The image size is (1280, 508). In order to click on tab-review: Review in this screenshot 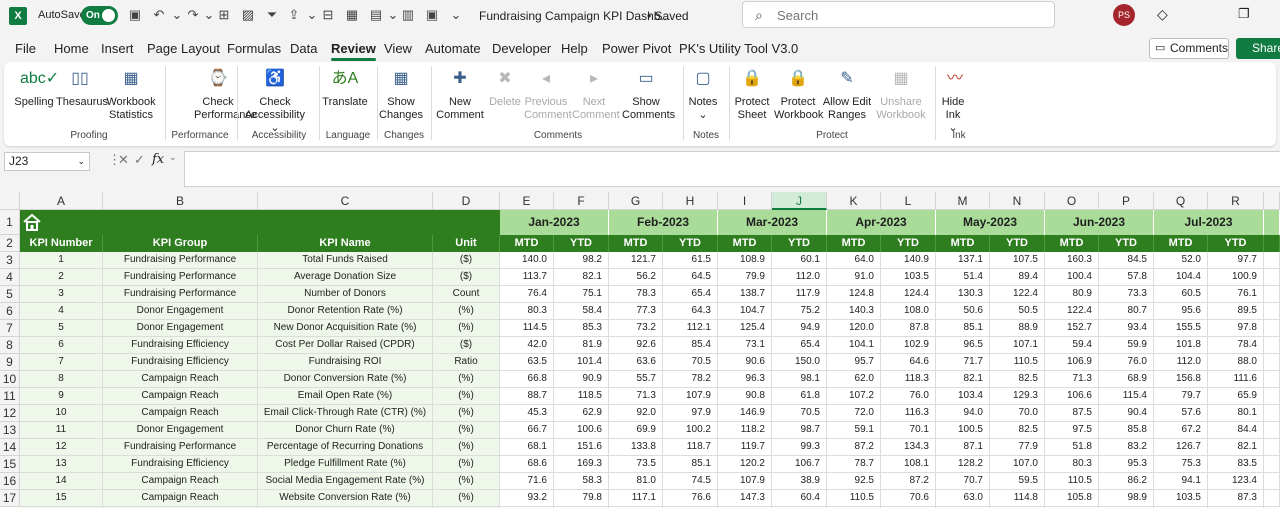, I will do `click(353, 51)`.